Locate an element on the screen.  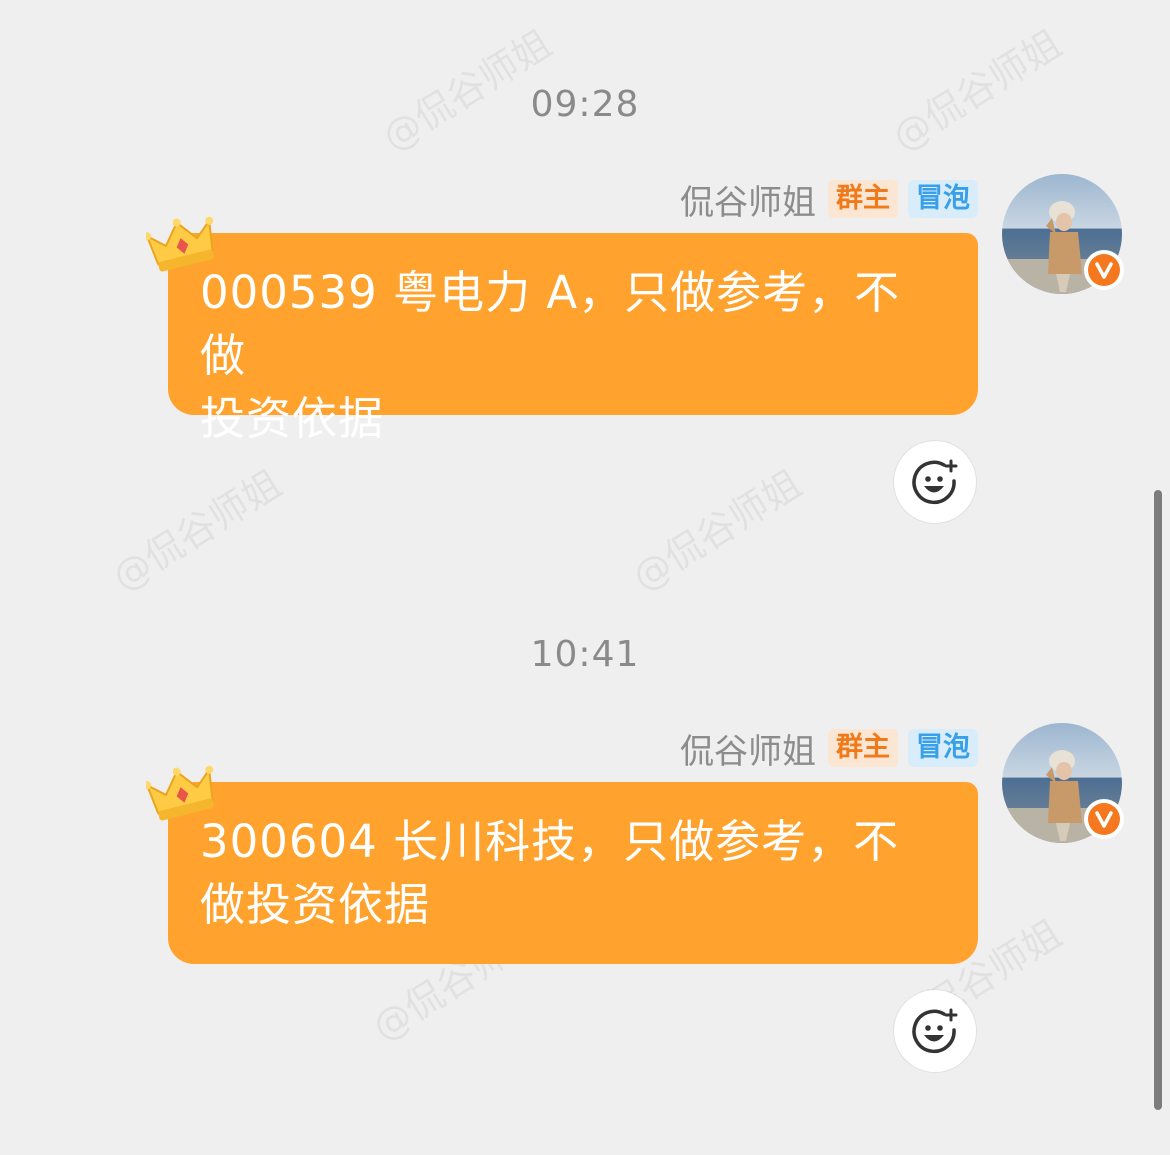
message-bubble: 000539 粤电力 A，只做参考，不做 投资依据 is located at coordinates (573, 339).